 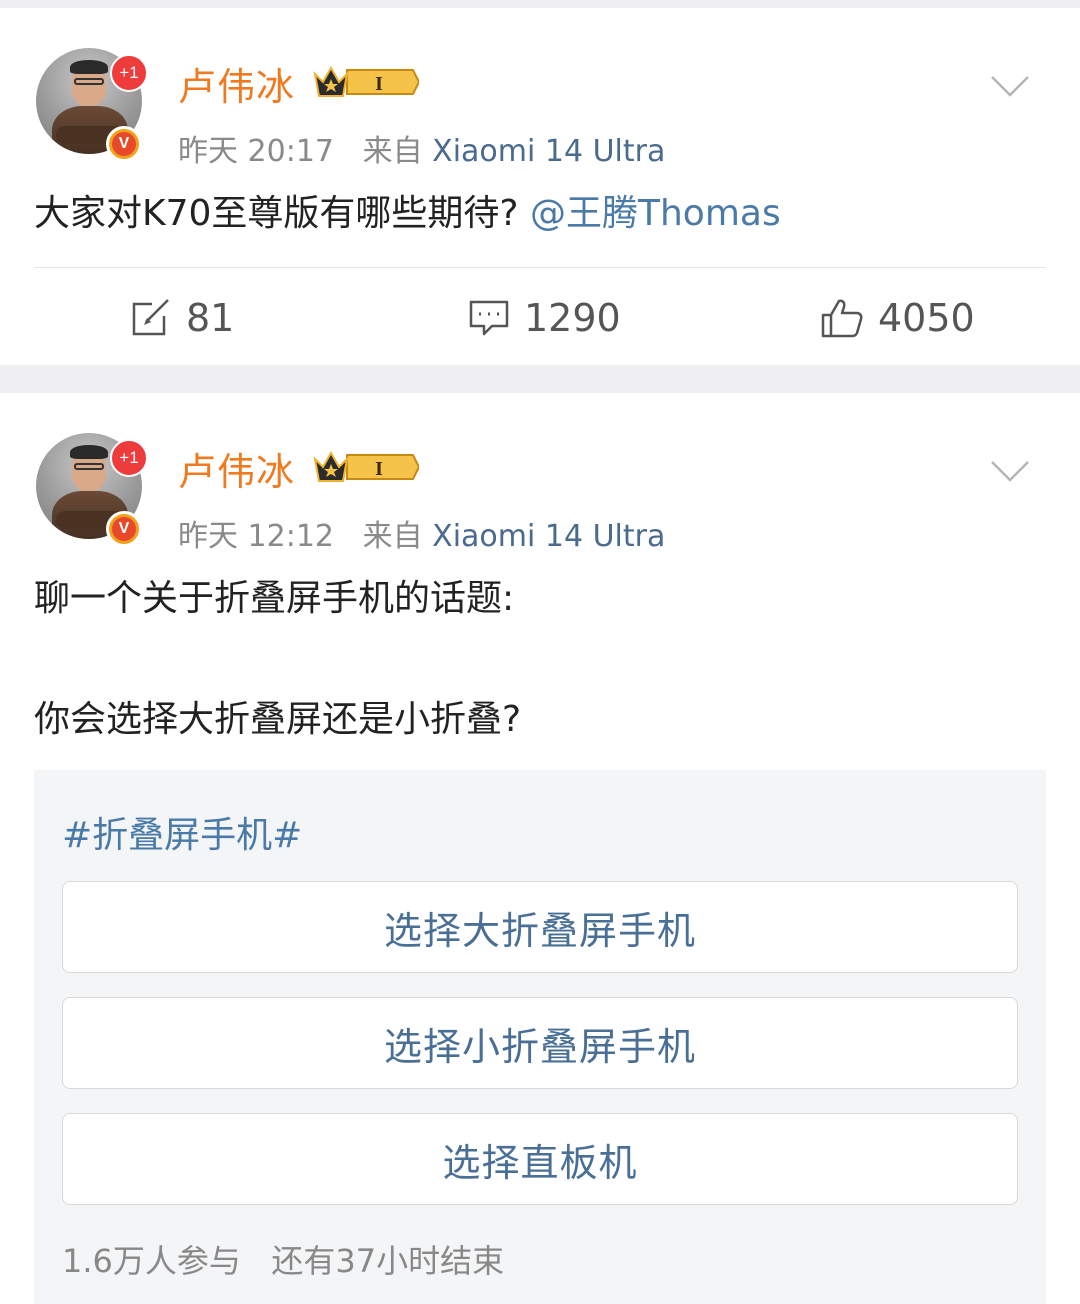 I want to click on poll-participants: 1.6万人参与, so click(x=151, y=1261).